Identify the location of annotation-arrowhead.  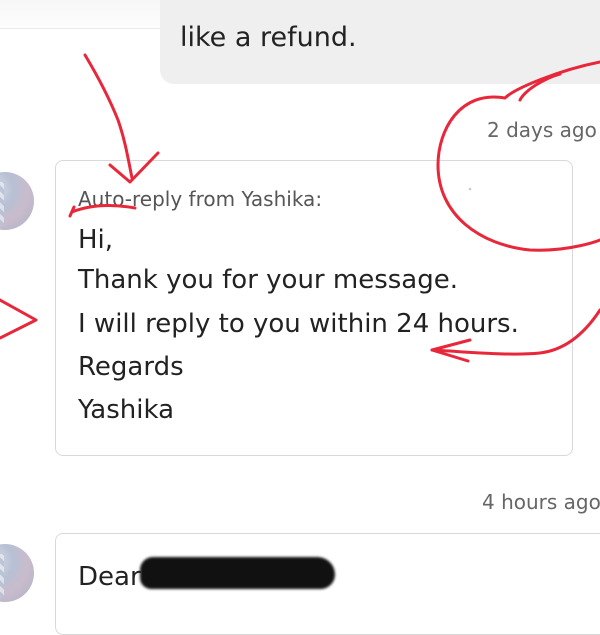
(134, 167).